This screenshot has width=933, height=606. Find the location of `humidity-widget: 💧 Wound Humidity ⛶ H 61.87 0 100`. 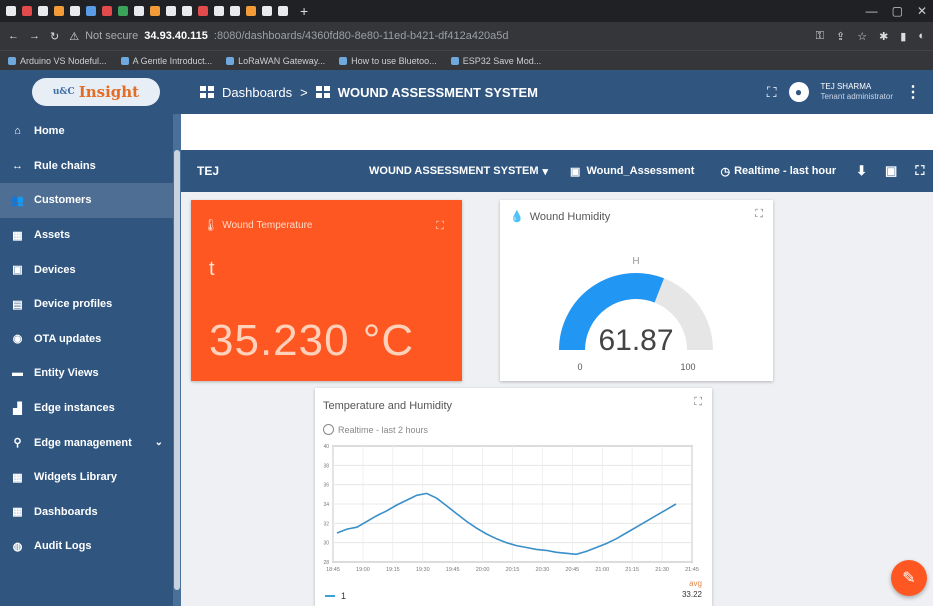

humidity-widget: 💧 Wound Humidity ⛶ H 61.87 0 100 is located at coordinates (636, 290).